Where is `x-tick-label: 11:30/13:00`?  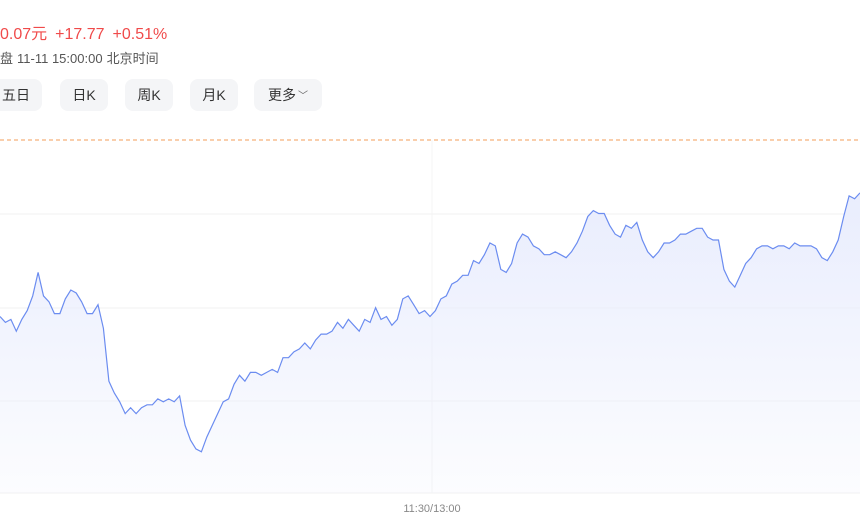 x-tick-label: 11:30/13:00 is located at coordinates (431, 509).